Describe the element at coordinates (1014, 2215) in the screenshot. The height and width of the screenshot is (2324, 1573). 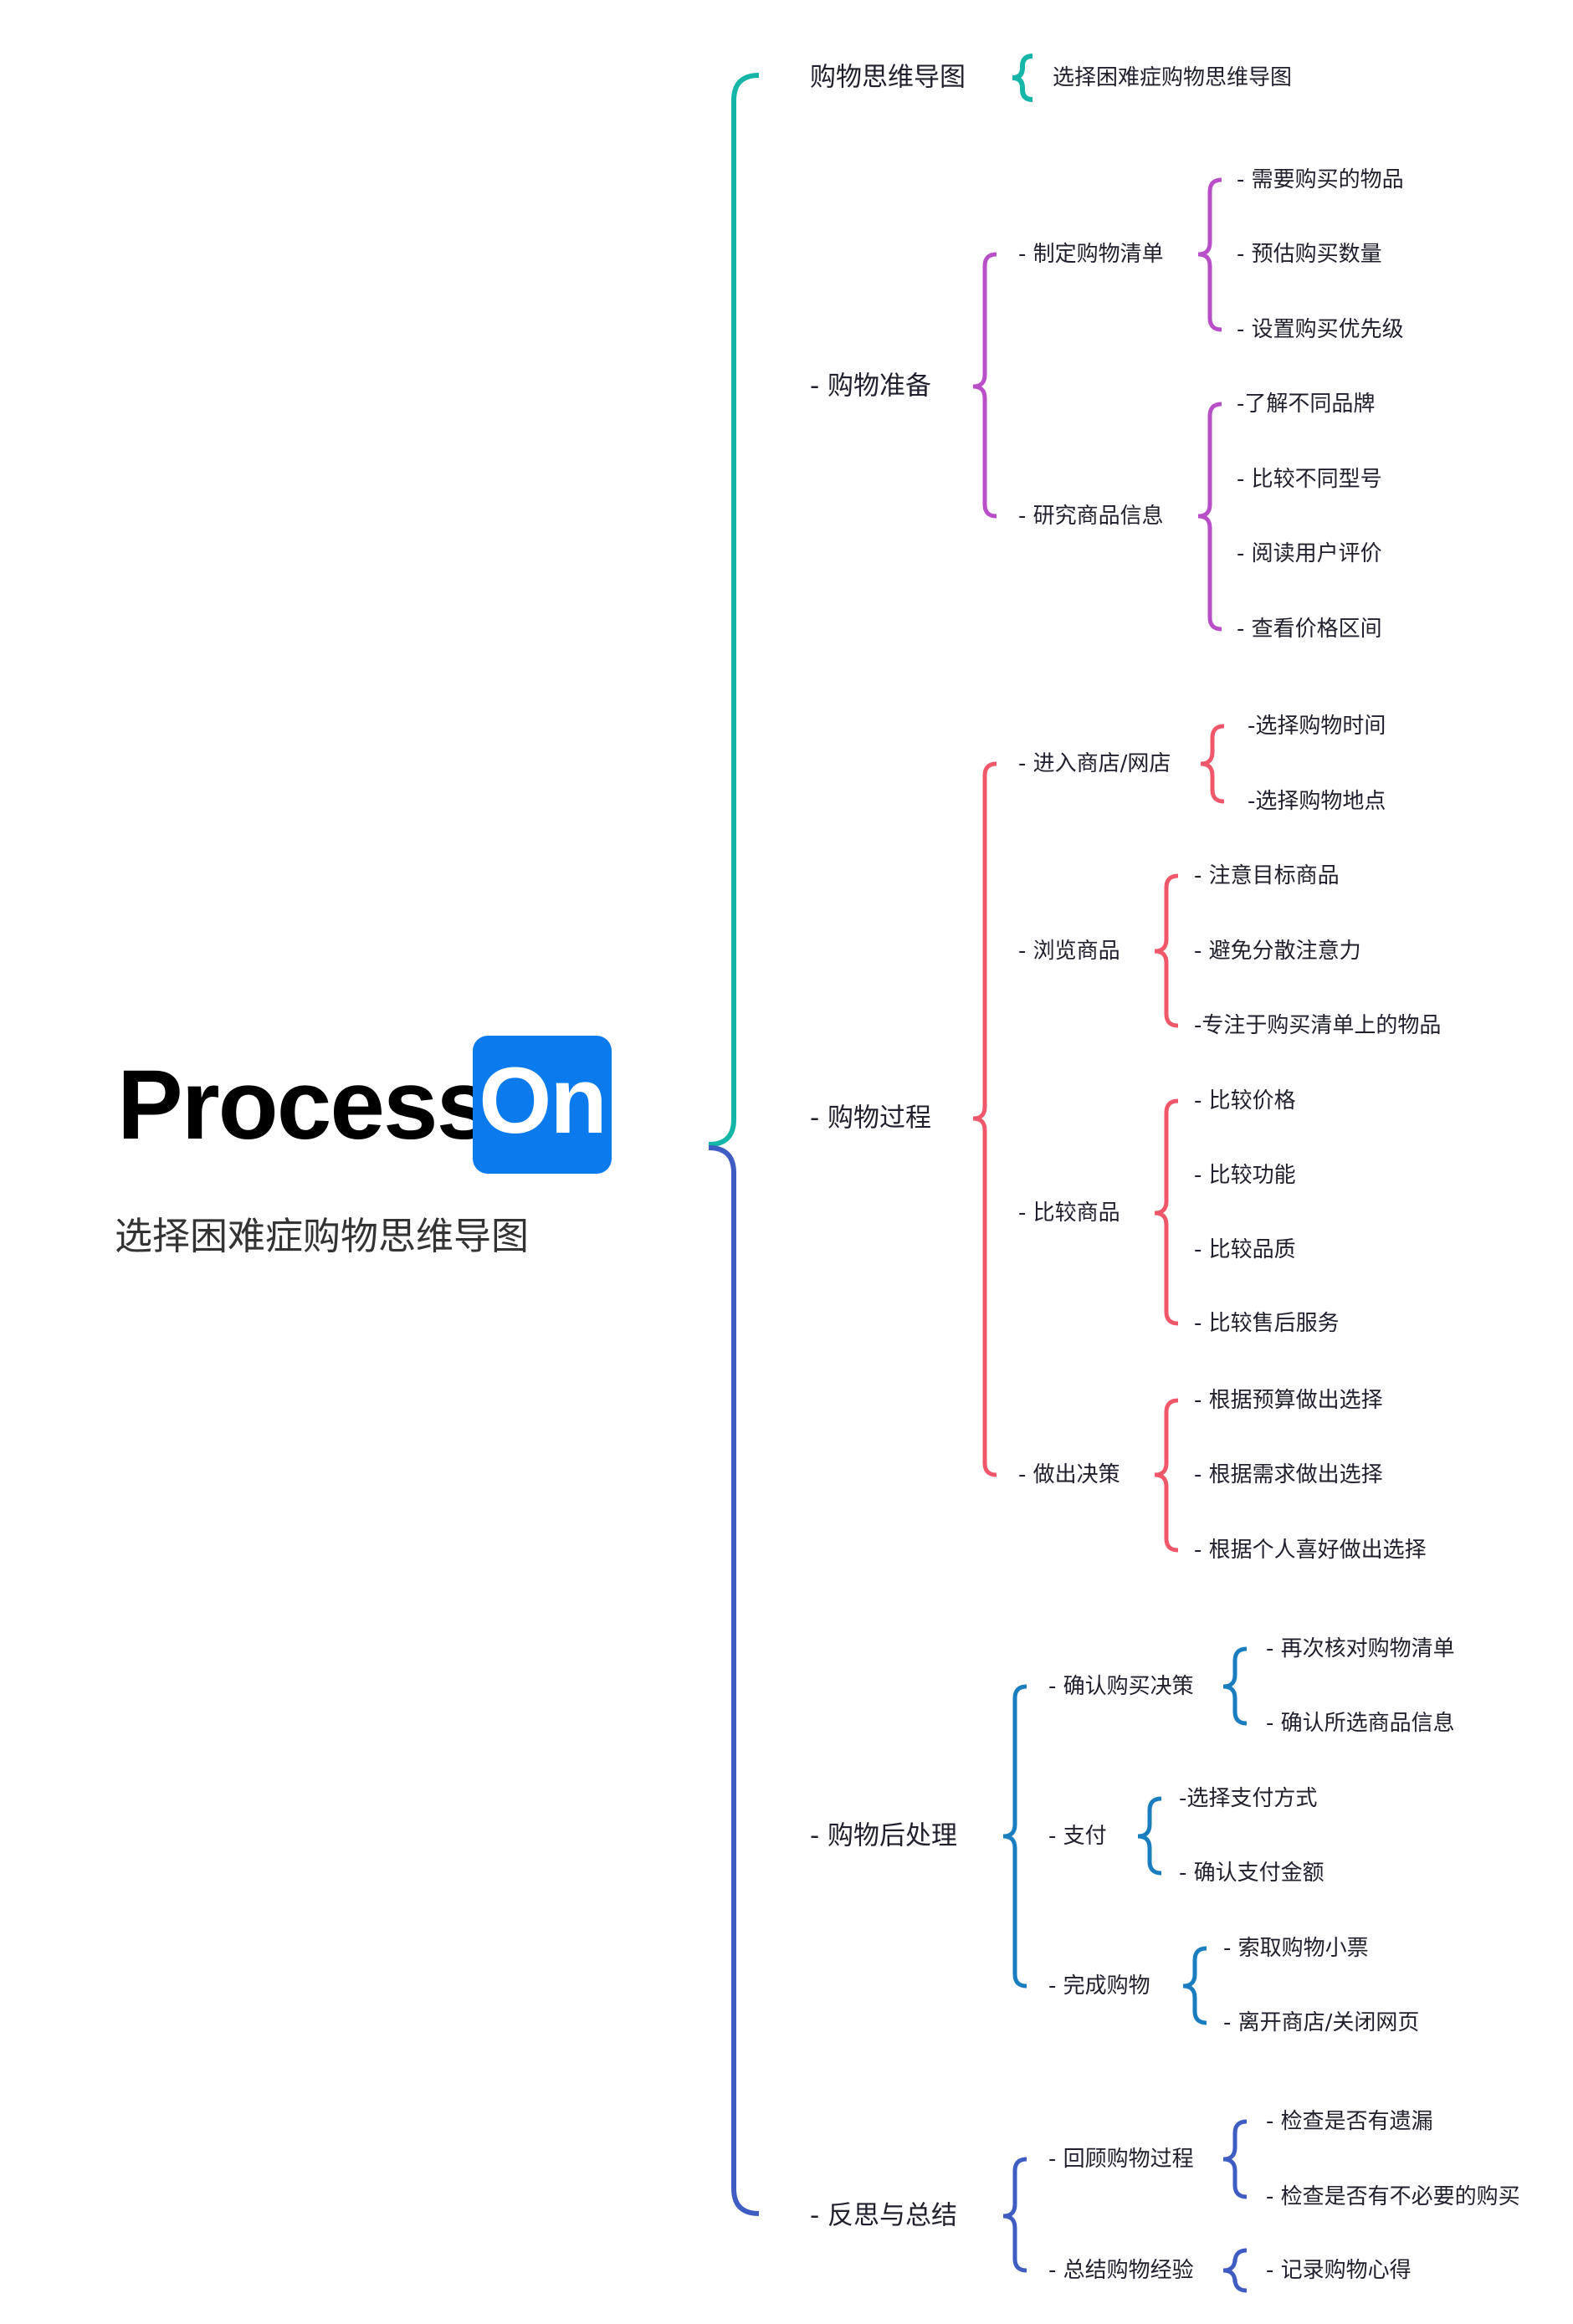
I see `brace-reflection` at that location.